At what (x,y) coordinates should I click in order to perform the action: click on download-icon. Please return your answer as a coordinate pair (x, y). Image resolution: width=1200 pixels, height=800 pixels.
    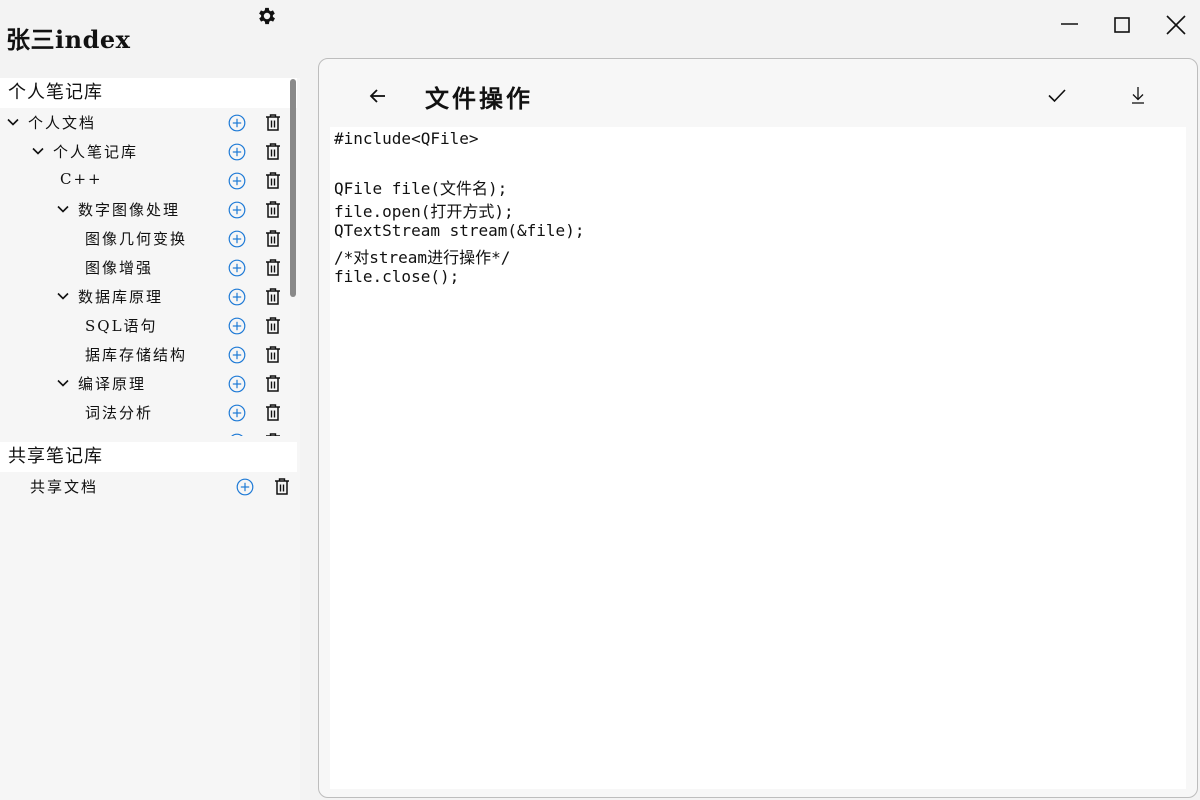
    Looking at the image, I should click on (1138, 95).